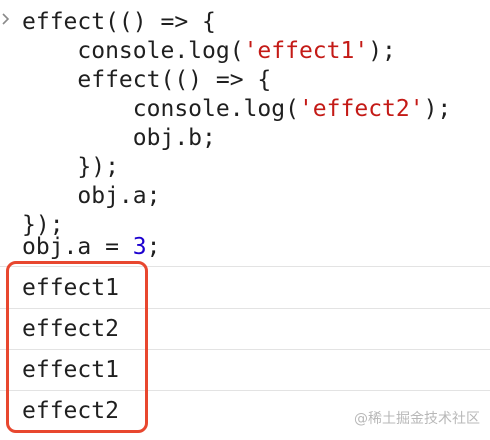 The width and height of the screenshot is (490, 440). I want to click on code-line-1: effect(() => {, so click(119, 22).